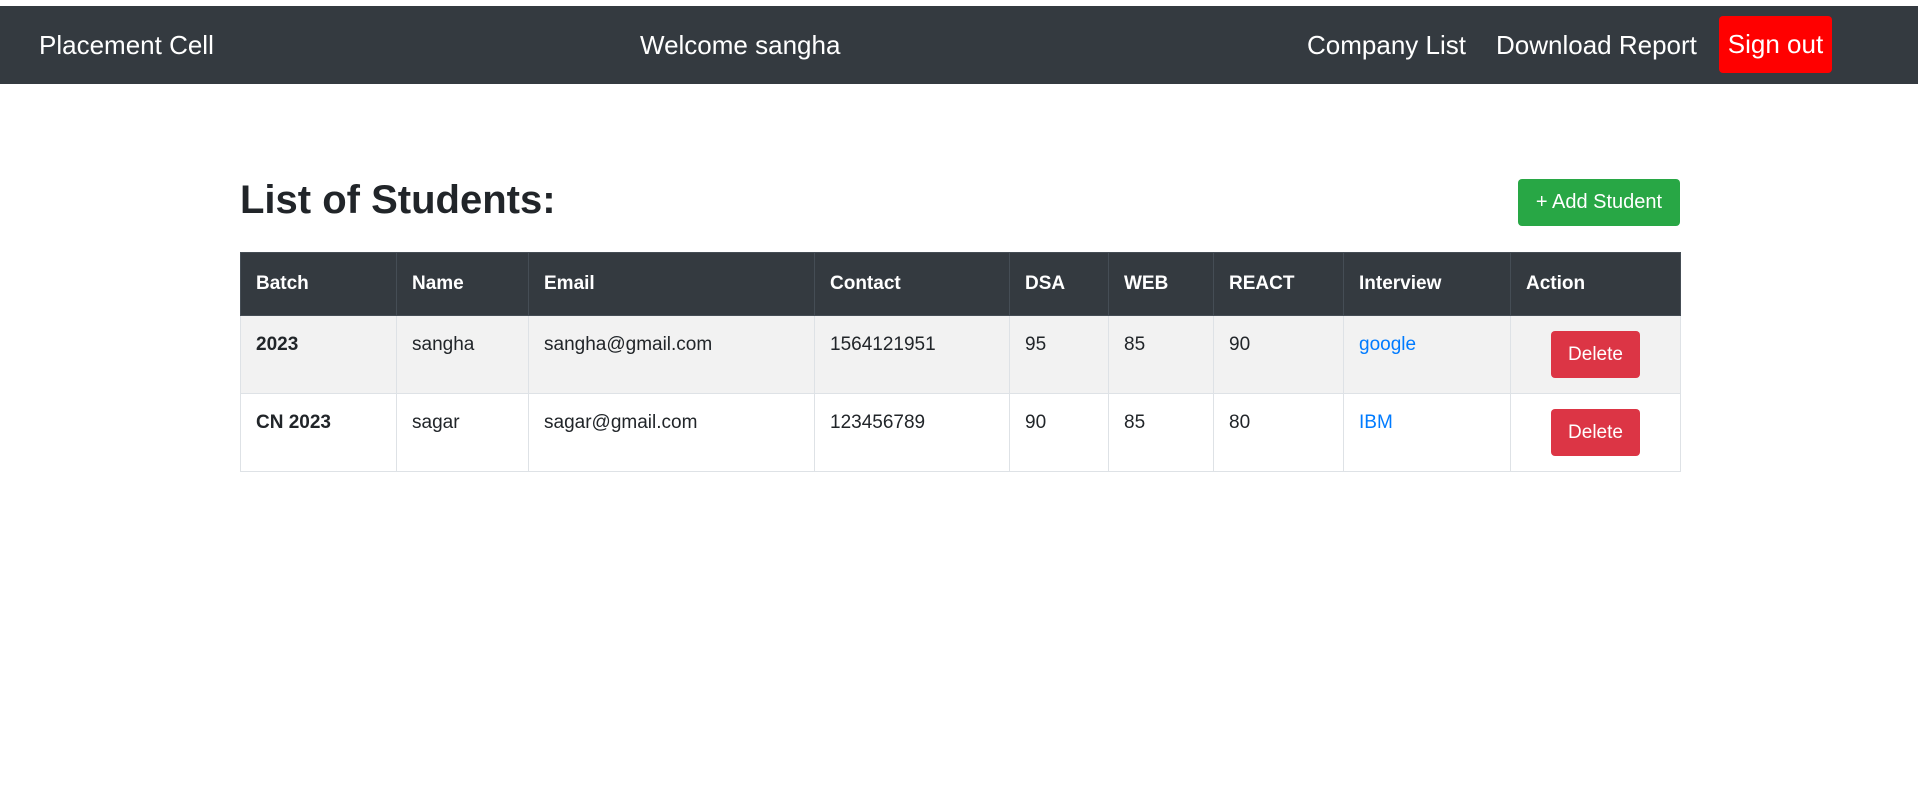 This screenshot has height=792, width=1918. Describe the element at coordinates (740, 45) in the screenshot. I see `welcome-message: Welcome sangha` at that location.